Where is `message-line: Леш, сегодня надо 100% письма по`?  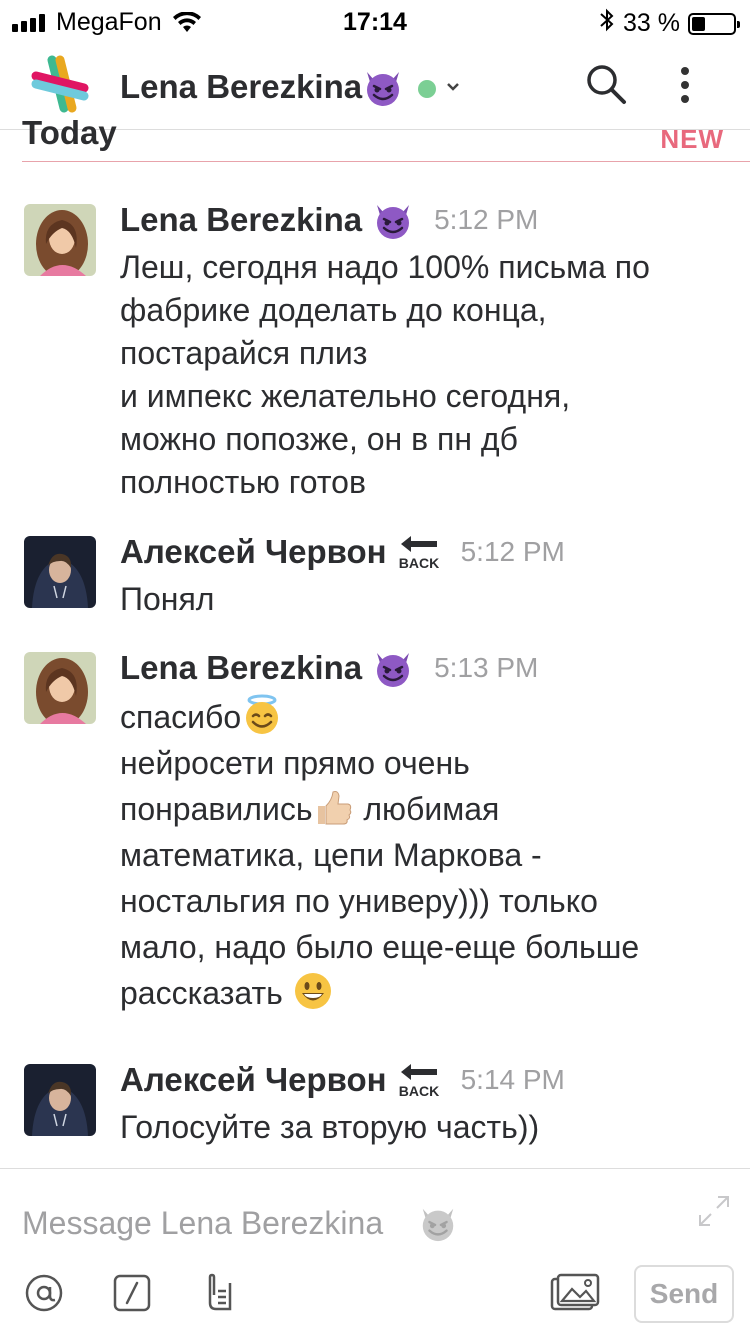 message-line: Леш, сегодня надо 100% письма по is located at coordinates (385, 267).